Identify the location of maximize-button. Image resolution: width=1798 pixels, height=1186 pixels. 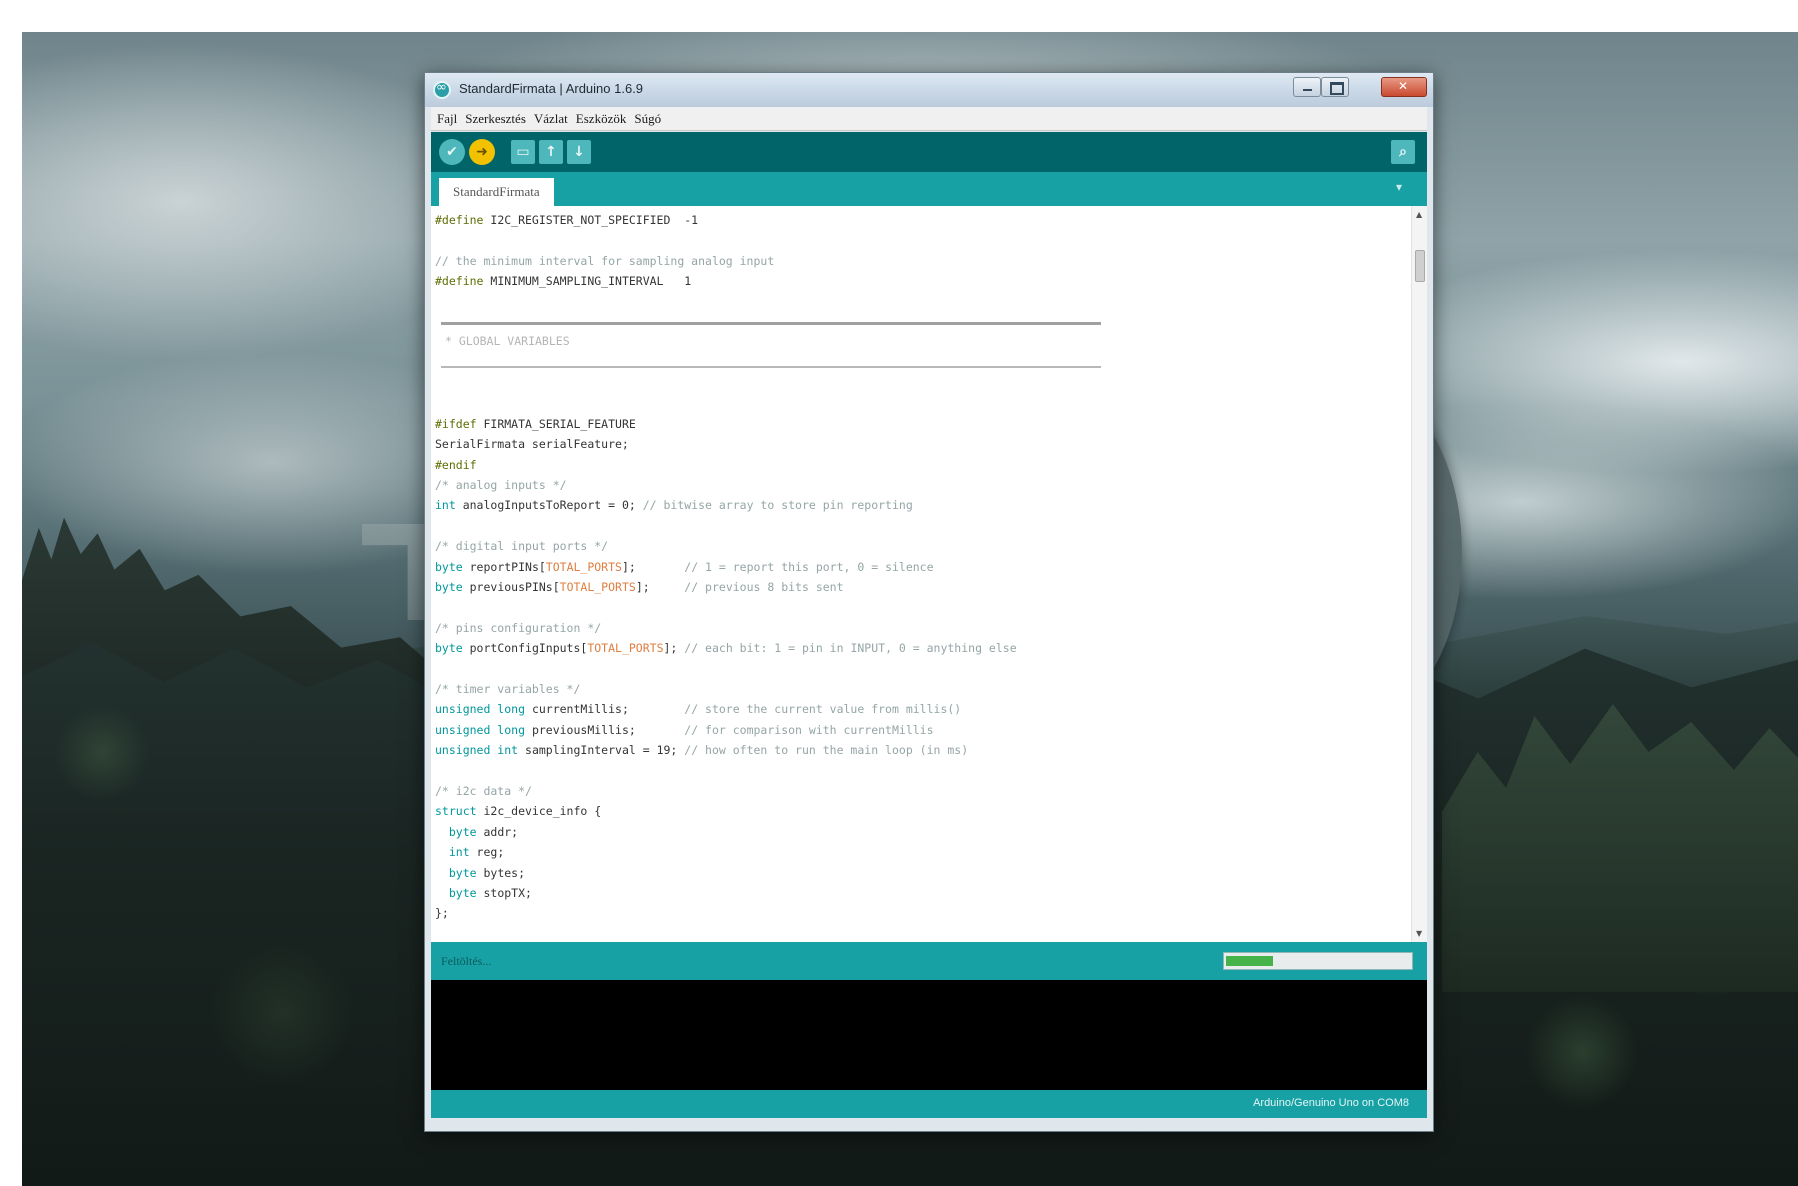
(1335, 87).